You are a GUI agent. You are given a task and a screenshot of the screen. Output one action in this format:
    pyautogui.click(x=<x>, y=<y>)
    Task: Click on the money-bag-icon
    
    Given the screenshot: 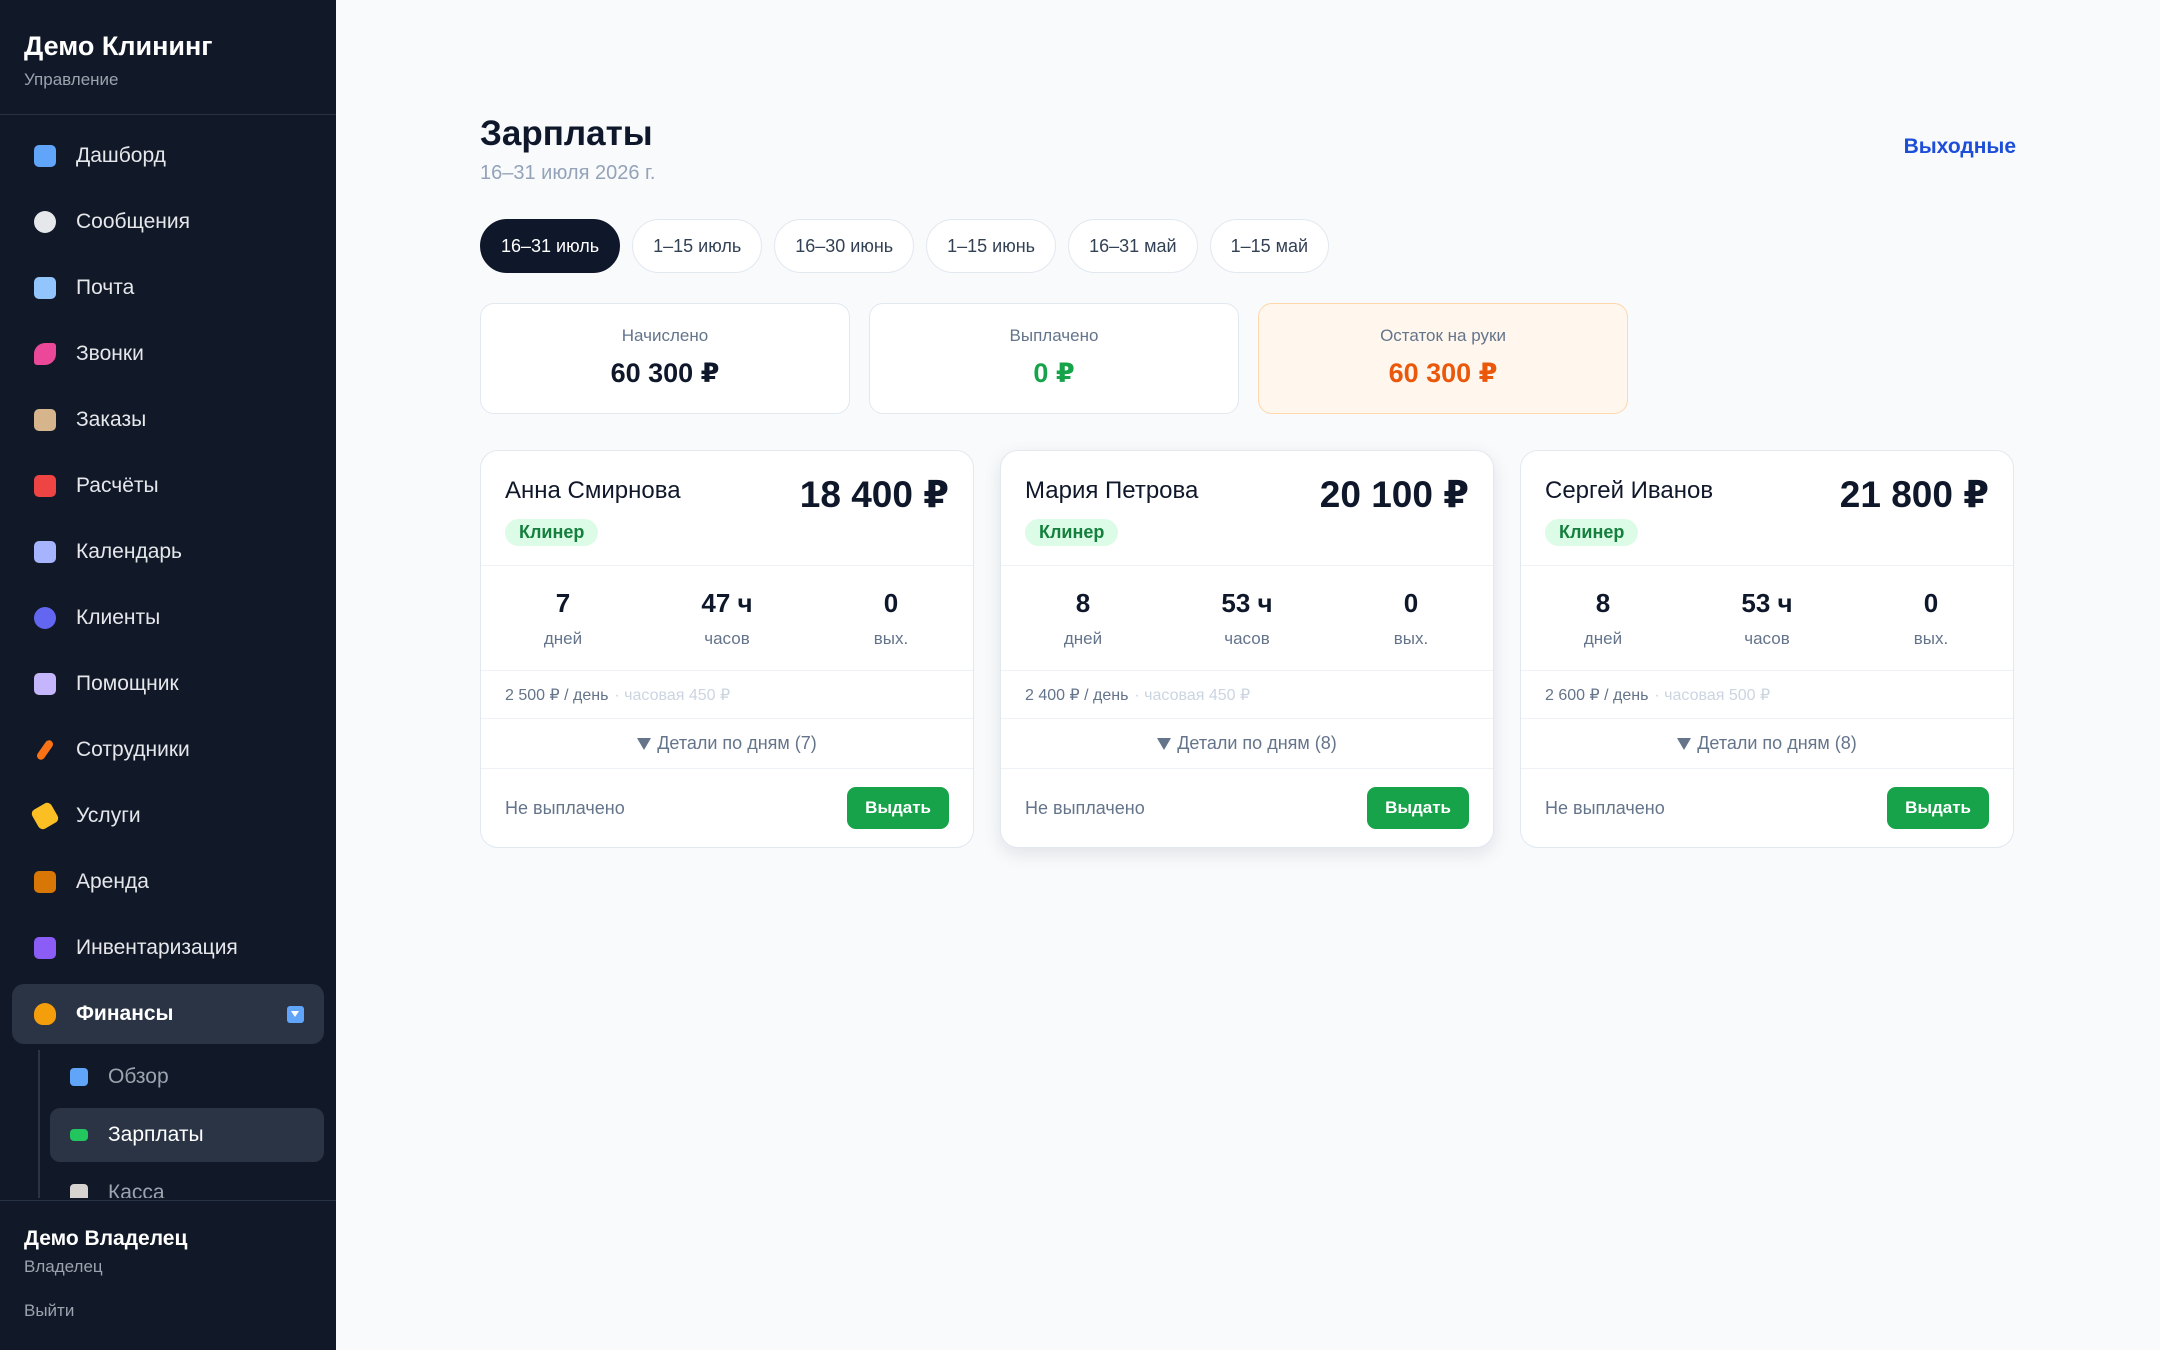 What is the action you would take?
    pyautogui.click(x=45, y=1014)
    